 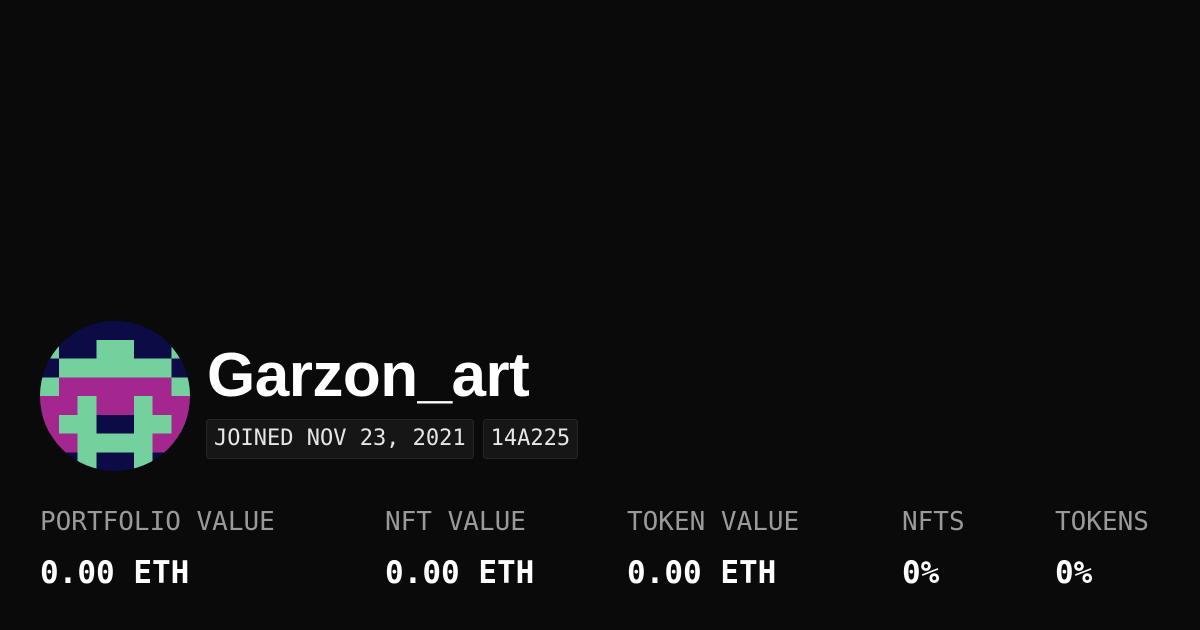 What do you see at coordinates (455, 522) in the screenshot?
I see `stat-label: NFT VALUE` at bounding box center [455, 522].